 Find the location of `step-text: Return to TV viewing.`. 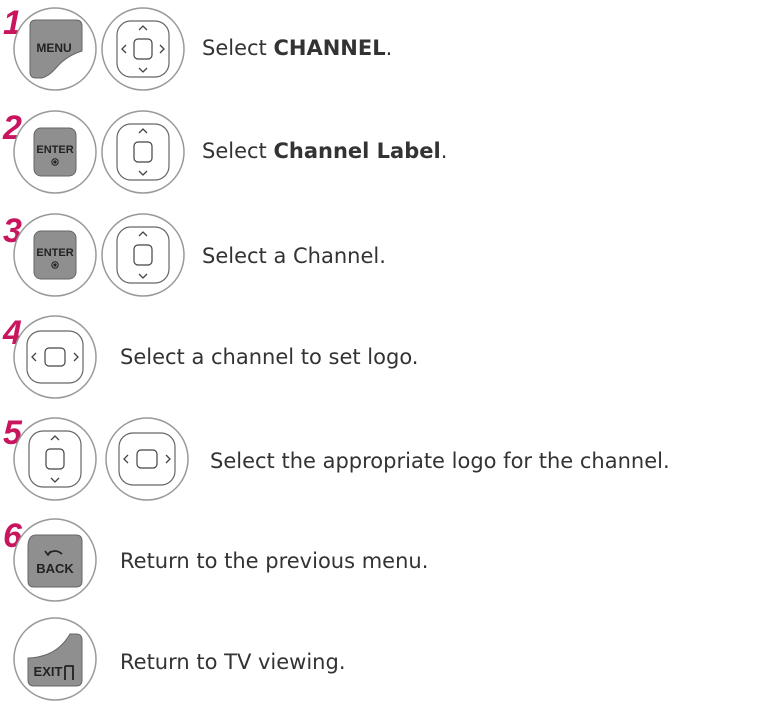

step-text: Return to TV viewing. is located at coordinates (233, 662).